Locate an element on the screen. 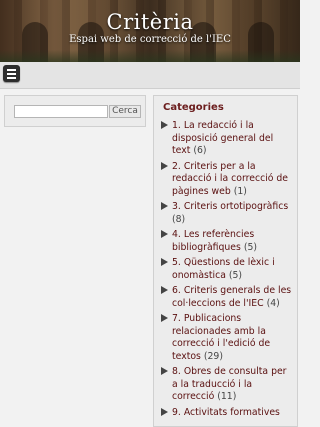  category-item: 4. Les referències bibliogràfiques (5) is located at coordinates (227, 241).